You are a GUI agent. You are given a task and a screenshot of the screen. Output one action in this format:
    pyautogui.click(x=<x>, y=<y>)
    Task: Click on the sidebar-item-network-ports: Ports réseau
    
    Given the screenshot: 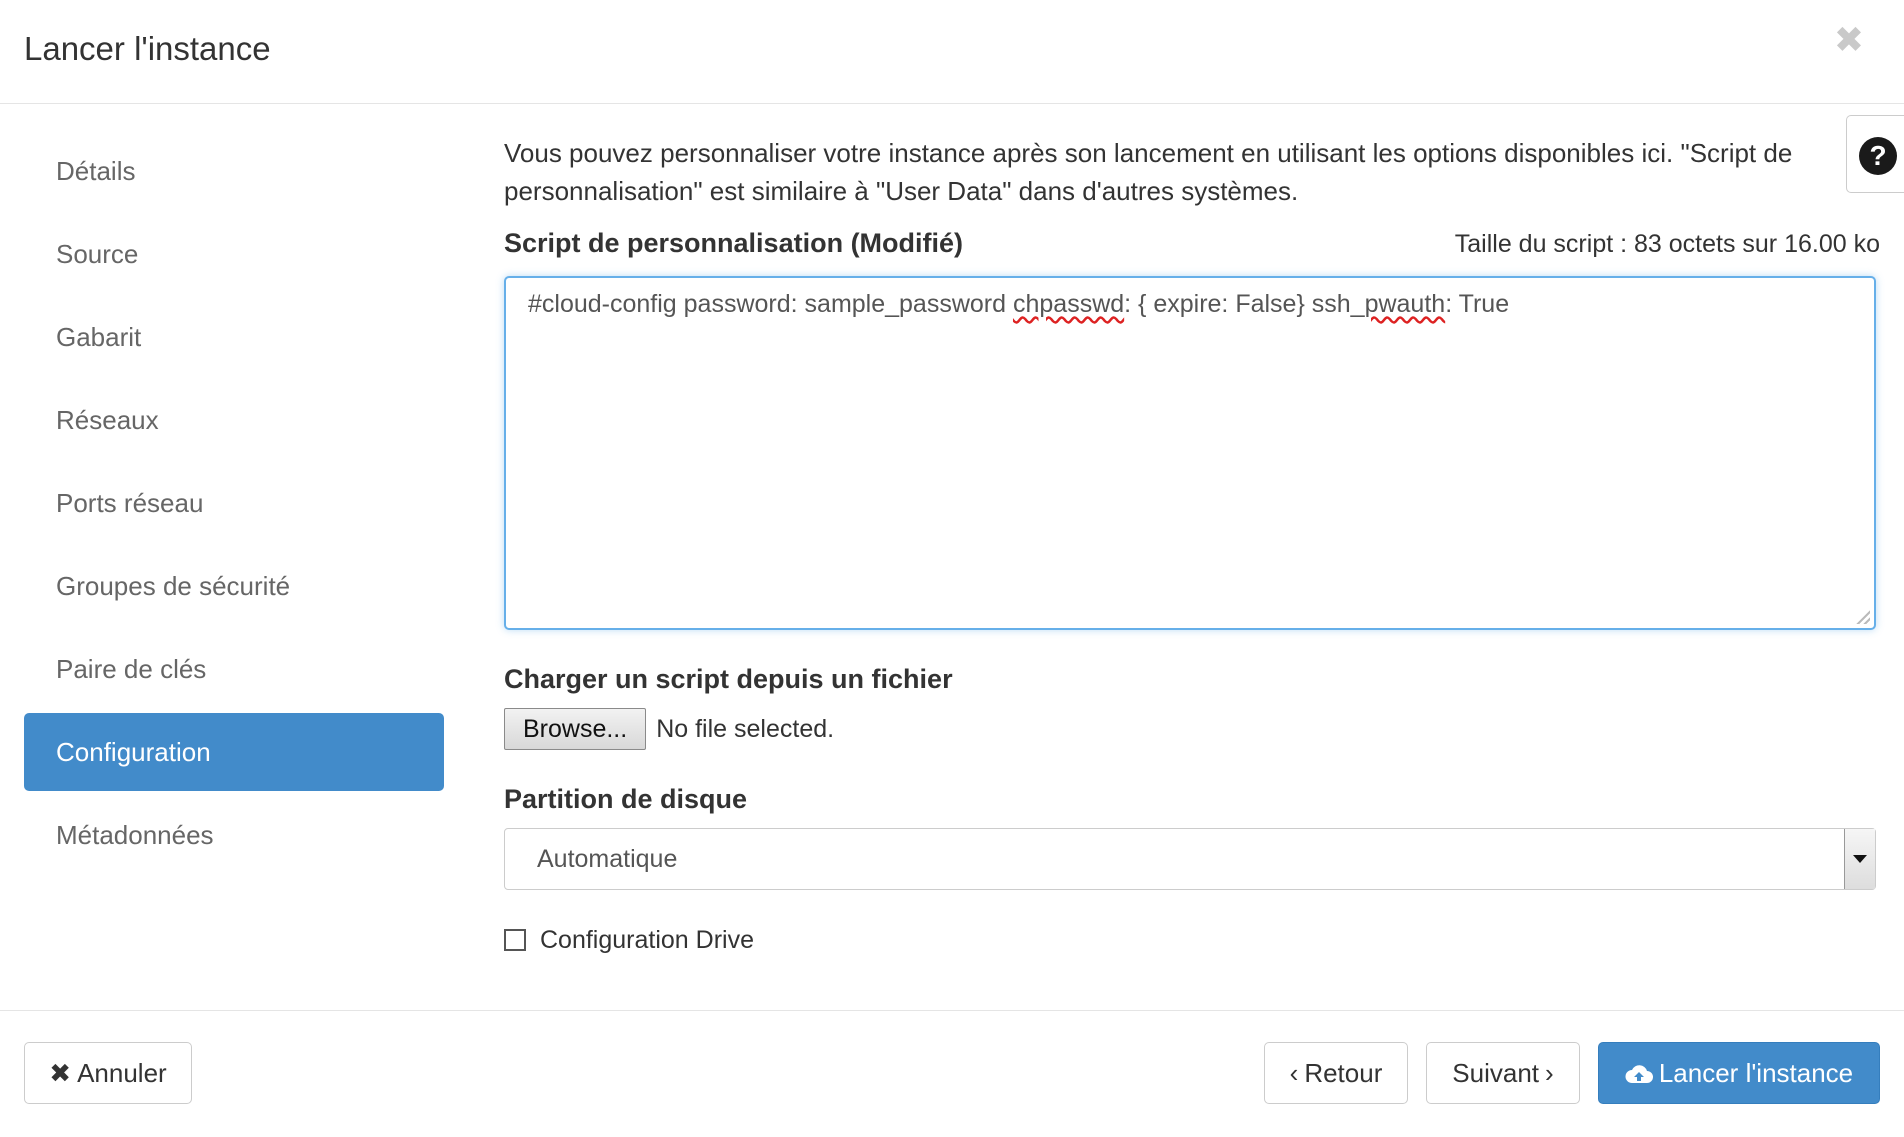 What is the action you would take?
    pyautogui.click(x=234, y=503)
    